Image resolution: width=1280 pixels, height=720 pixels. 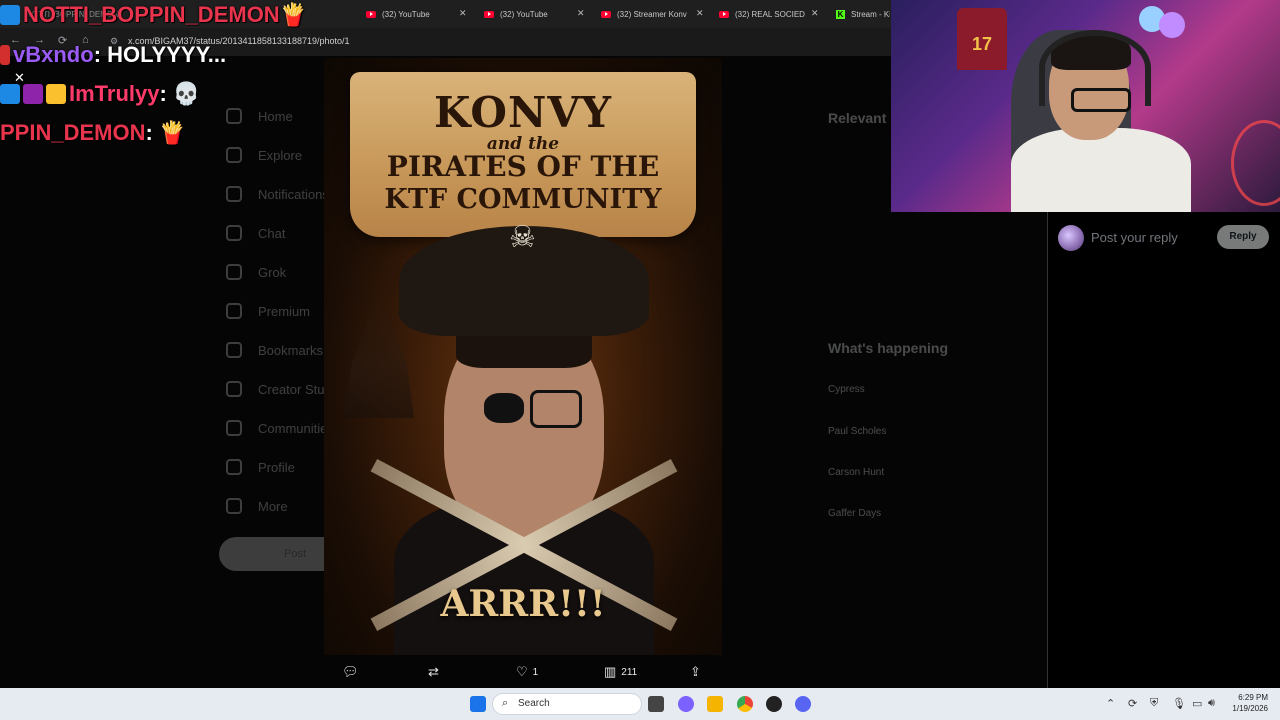 I want to click on chrome-icon, so click(x=745, y=704).